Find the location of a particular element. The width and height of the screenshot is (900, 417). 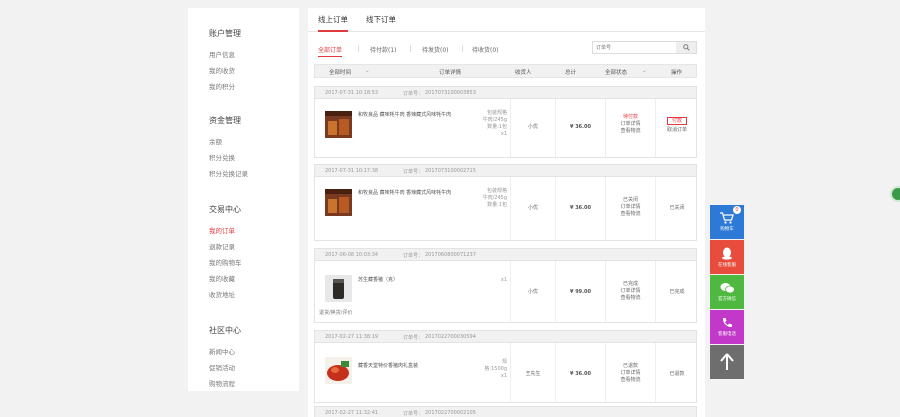

sidebar-item-shipping: 我的收货 is located at coordinates (254, 71).